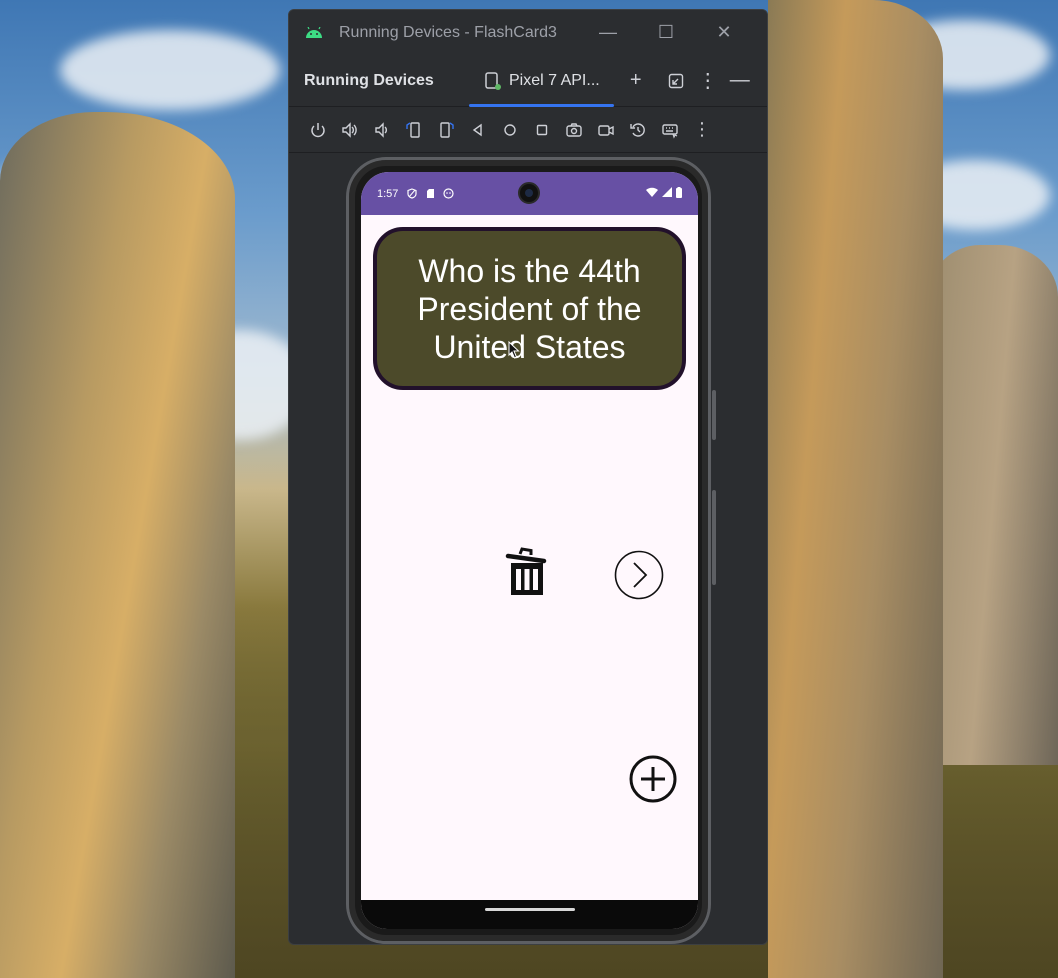 This screenshot has height=978, width=1058. What do you see at coordinates (448, 194) in the screenshot?
I see `face-icon` at bounding box center [448, 194].